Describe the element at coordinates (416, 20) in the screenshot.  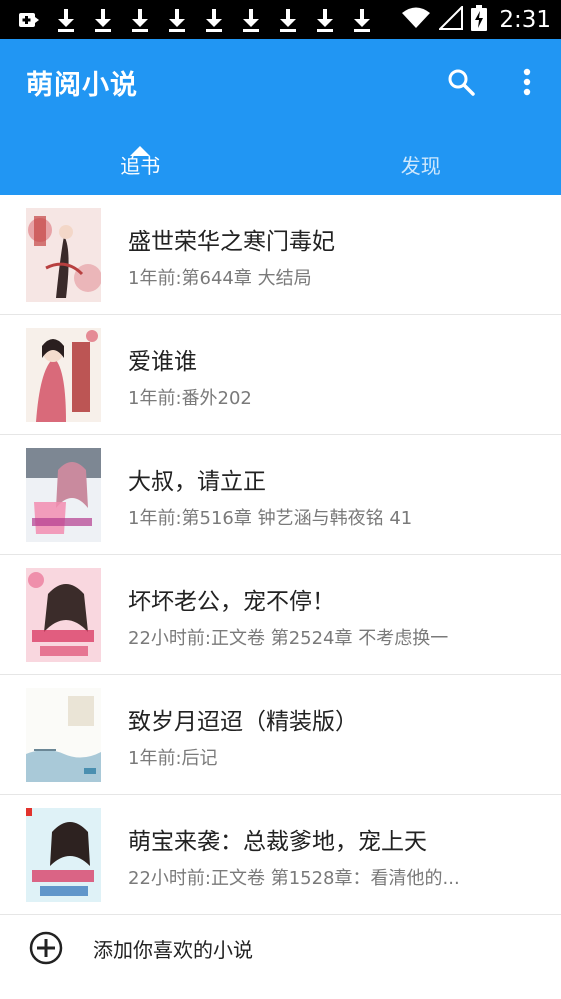
I see `wifi-icon` at that location.